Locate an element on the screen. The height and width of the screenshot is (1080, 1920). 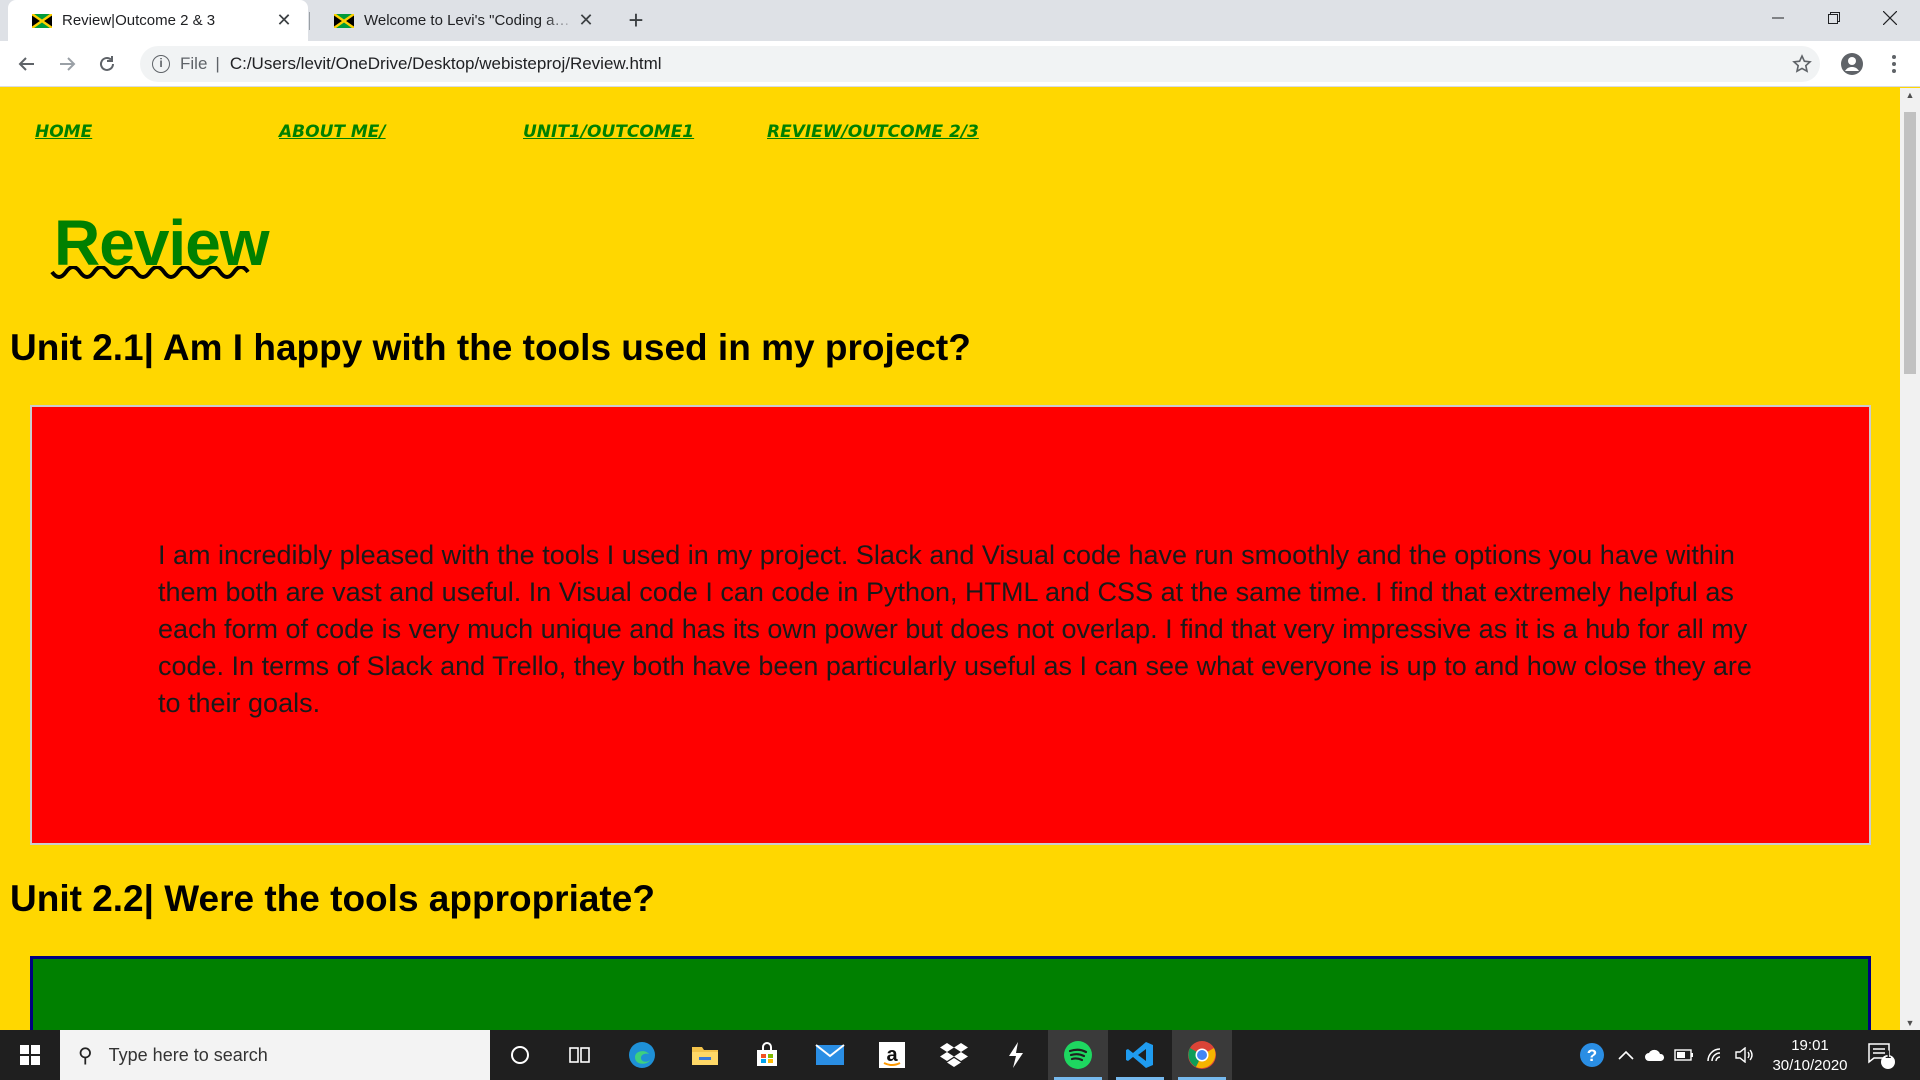
cortana-icon is located at coordinates (520, 1055).